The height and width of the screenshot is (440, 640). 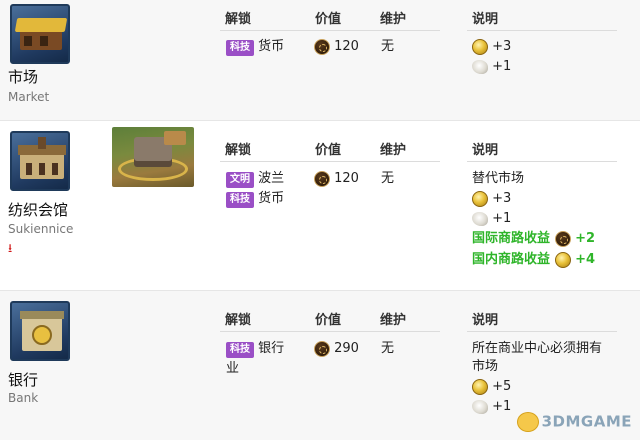 What do you see at coordinates (41, 229) in the screenshot?
I see `building-name-en: Sukiennice` at bounding box center [41, 229].